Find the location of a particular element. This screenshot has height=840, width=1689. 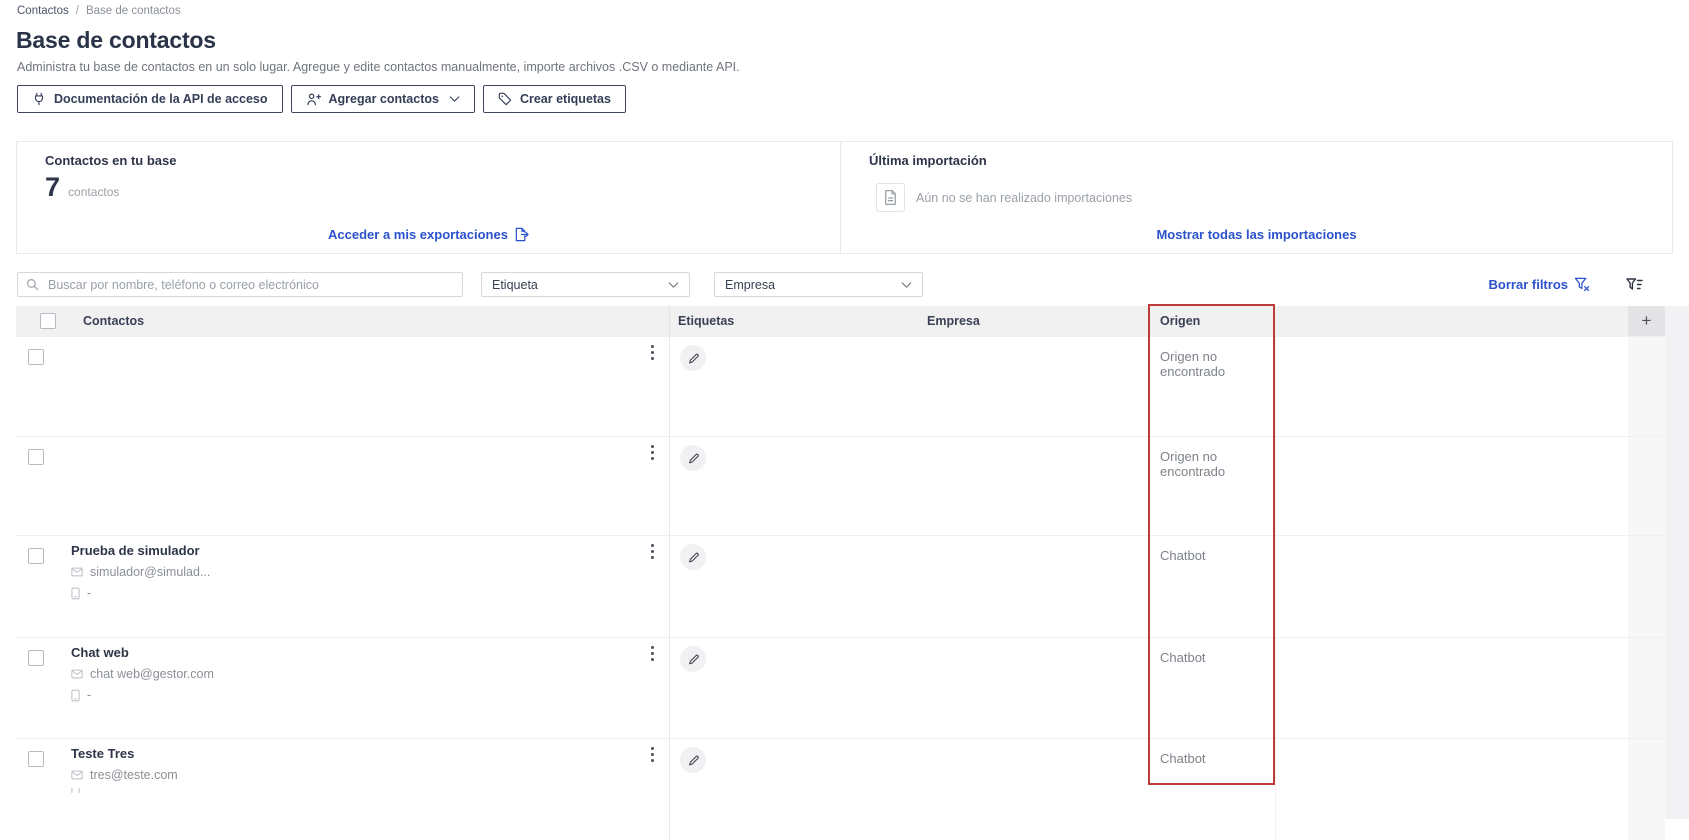

clear-filters-label: Borrar filtros is located at coordinates (1528, 284).